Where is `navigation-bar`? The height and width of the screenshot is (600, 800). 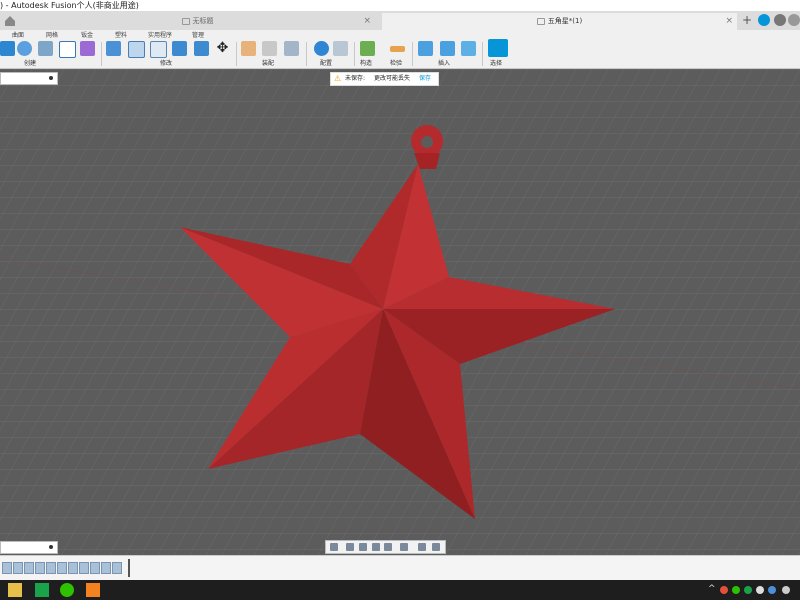 navigation-bar is located at coordinates (385, 547).